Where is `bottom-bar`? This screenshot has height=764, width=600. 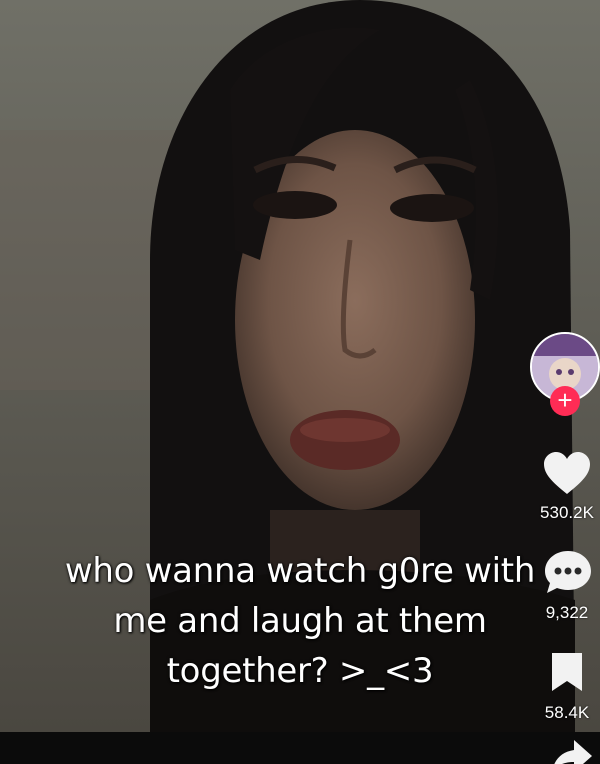
bottom-bar is located at coordinates (300, 748).